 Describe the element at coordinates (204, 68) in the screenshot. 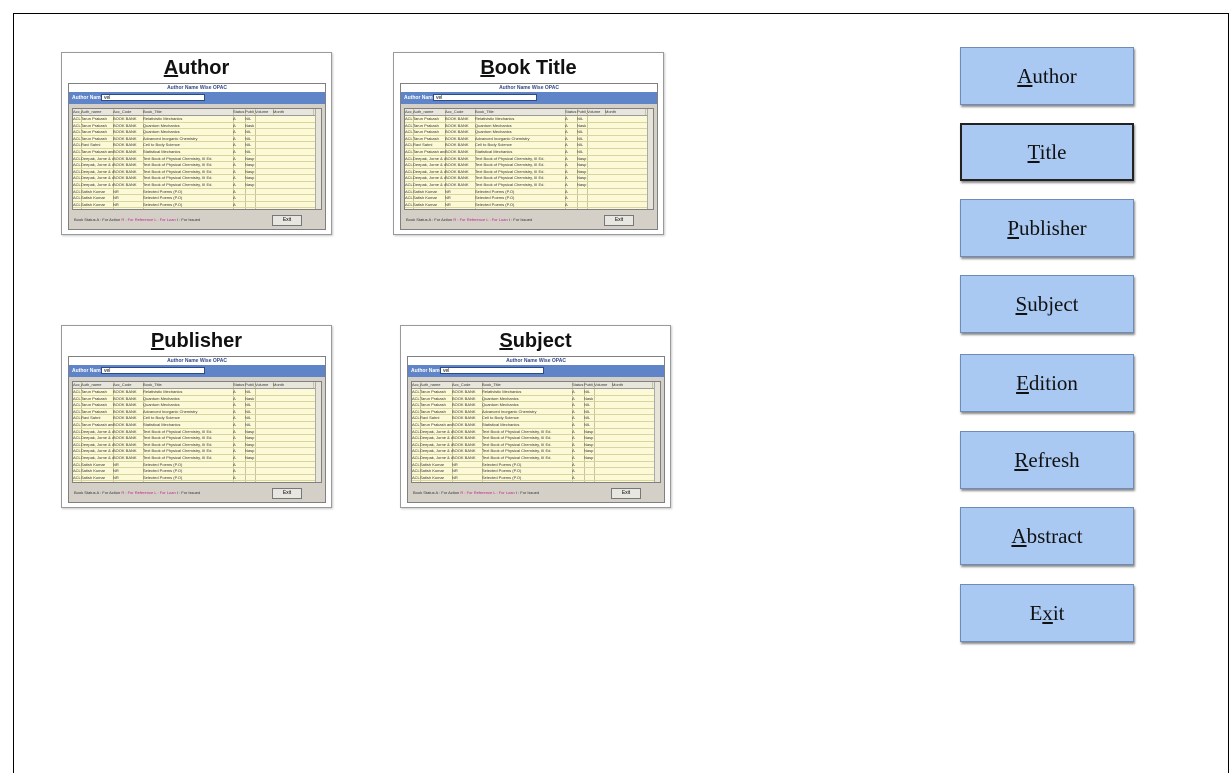

I see `thumbnail-title-rest: uthor` at that location.